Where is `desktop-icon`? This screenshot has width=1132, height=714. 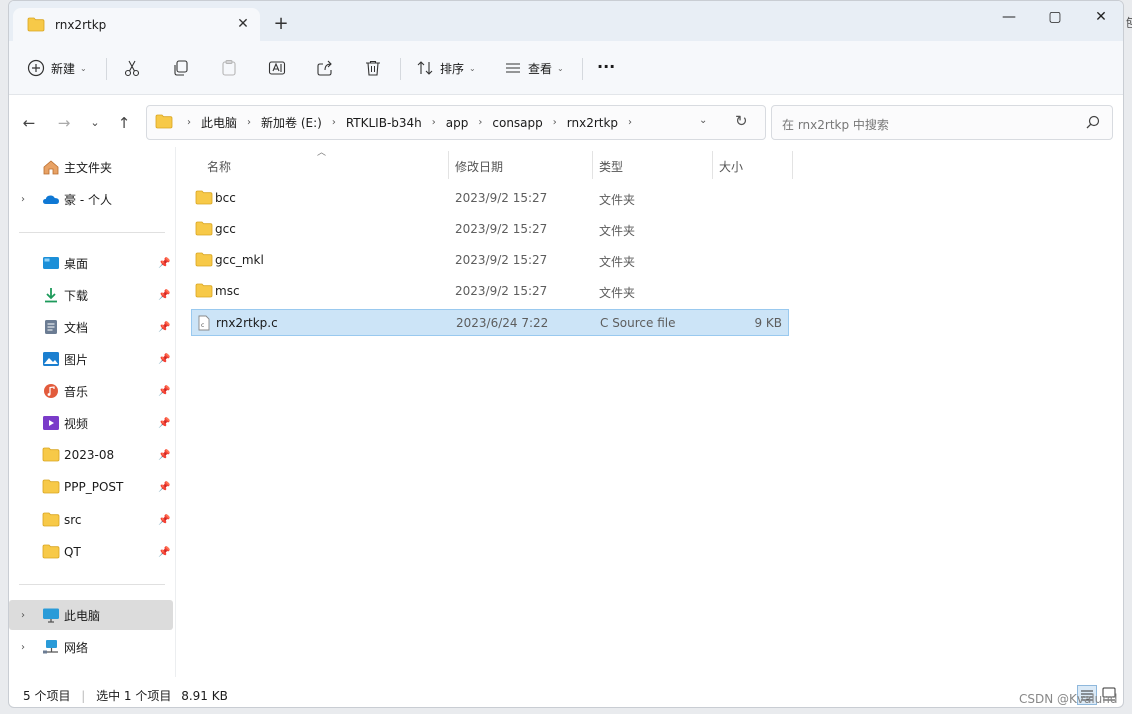 desktop-icon is located at coordinates (51, 263).